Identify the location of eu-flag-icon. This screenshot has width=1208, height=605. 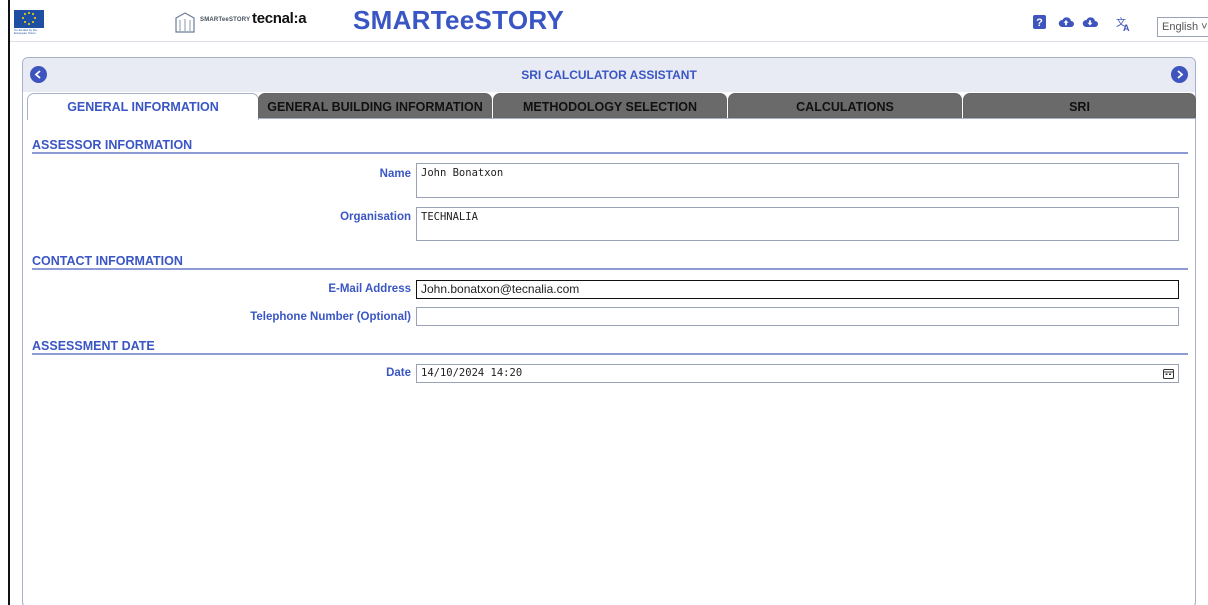
(29, 19).